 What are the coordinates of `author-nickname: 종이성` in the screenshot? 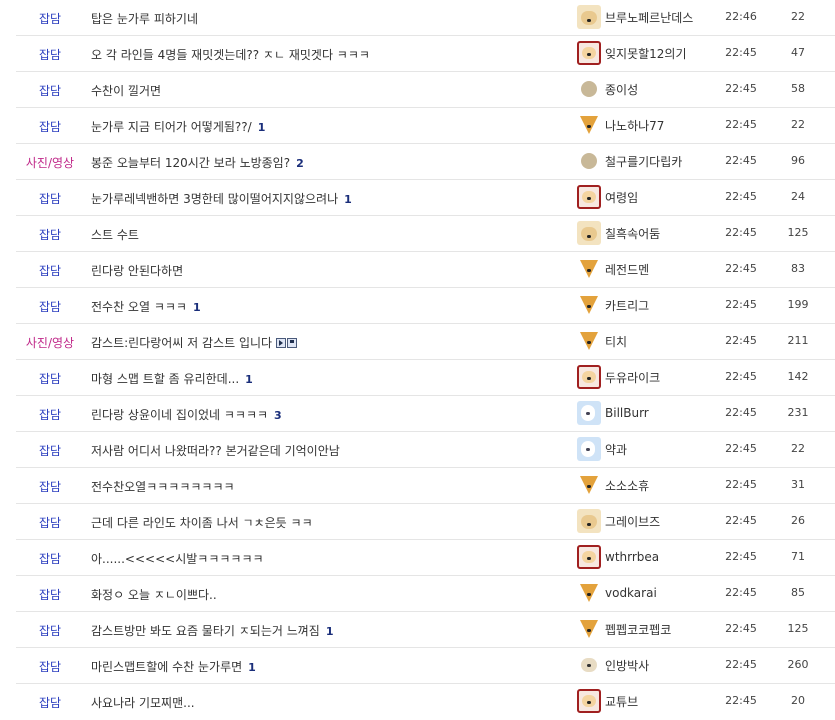 It's located at (621, 89).